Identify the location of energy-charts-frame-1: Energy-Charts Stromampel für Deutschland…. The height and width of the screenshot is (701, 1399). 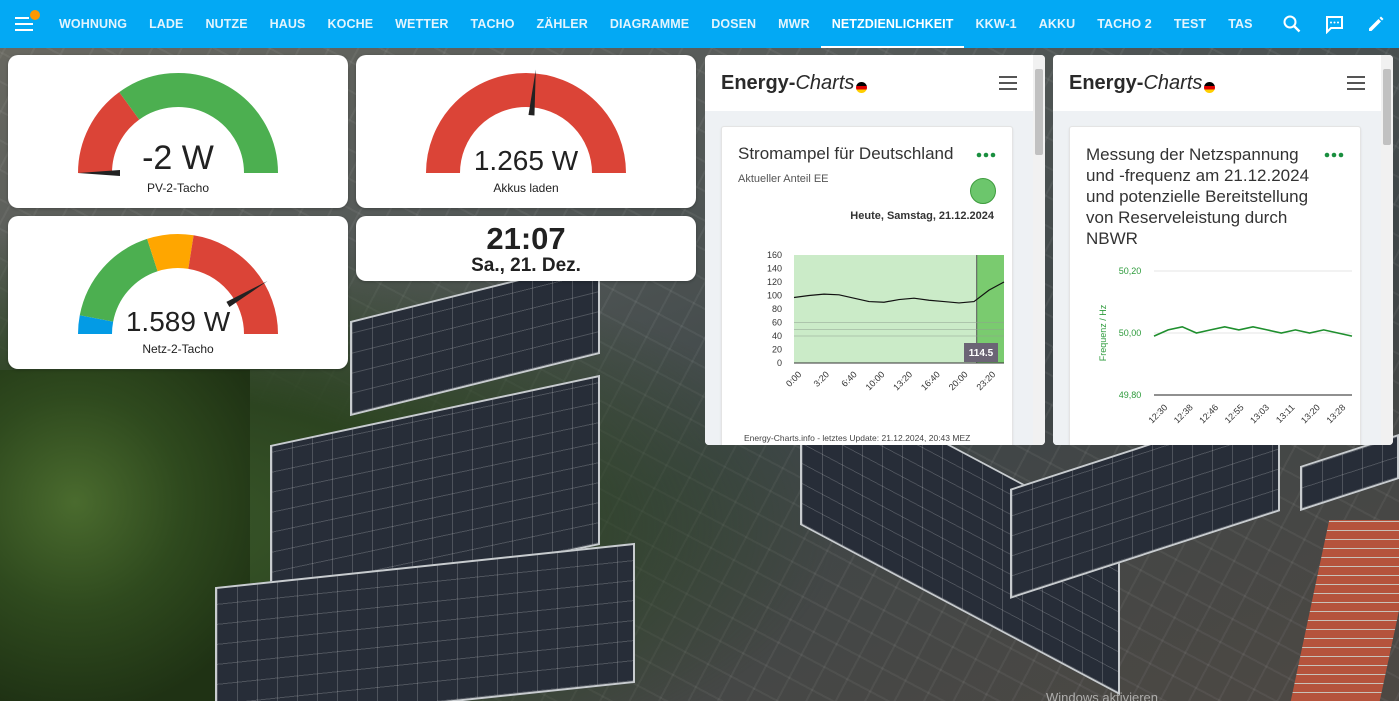
(875, 250).